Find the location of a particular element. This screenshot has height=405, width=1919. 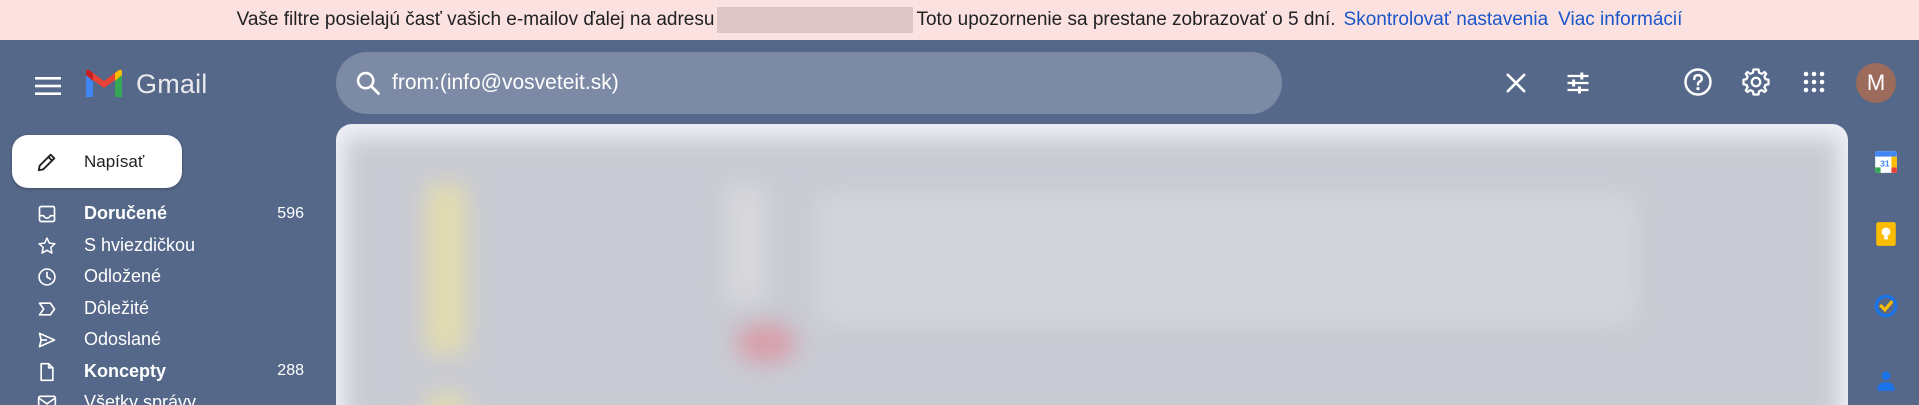

calendar-icon: 31 is located at coordinates (1886, 162).